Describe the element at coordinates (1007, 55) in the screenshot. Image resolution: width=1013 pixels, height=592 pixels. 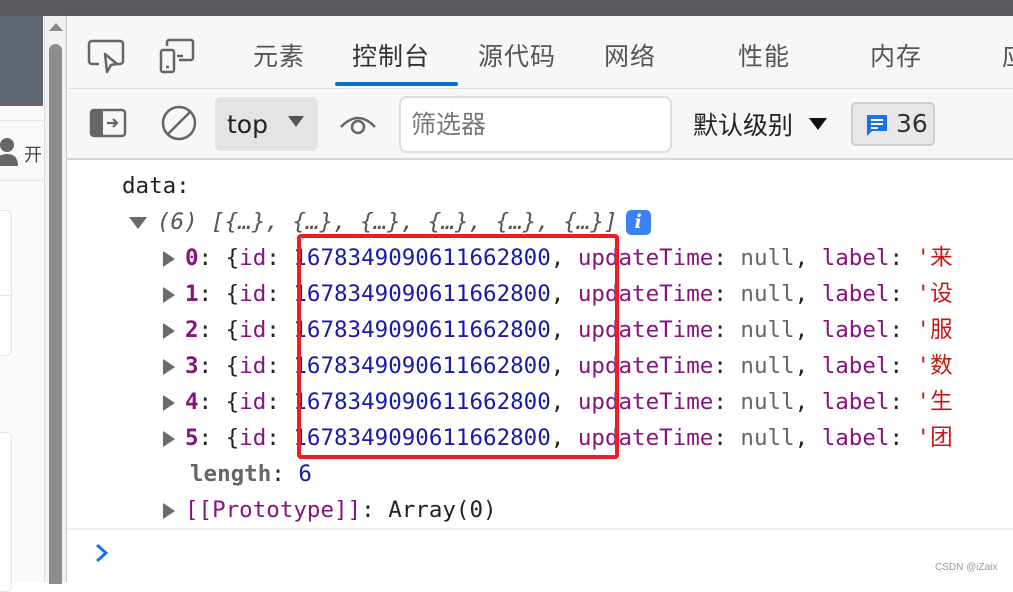
I see `tab-application: 应` at that location.